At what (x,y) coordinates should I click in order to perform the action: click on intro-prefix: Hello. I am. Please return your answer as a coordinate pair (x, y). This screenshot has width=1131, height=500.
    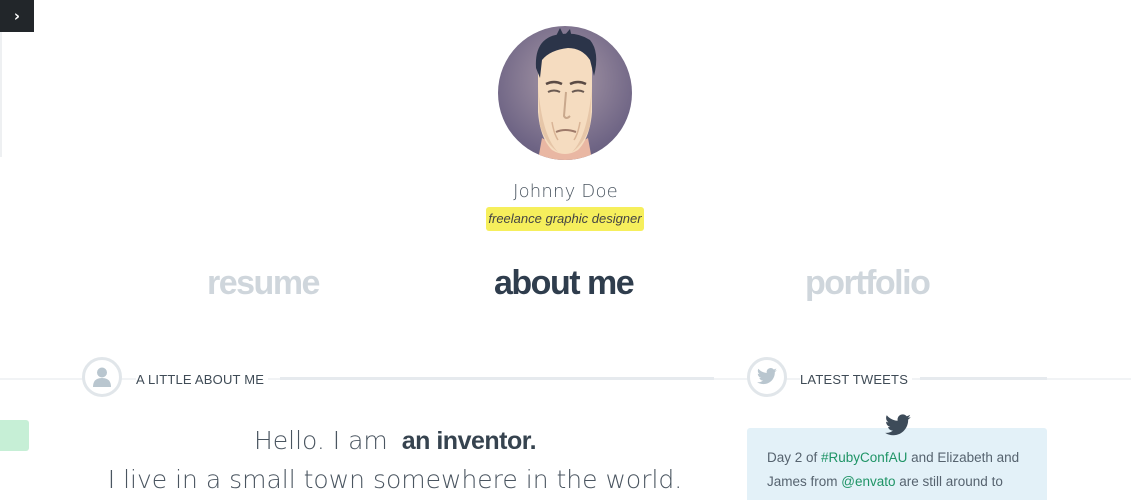
    Looking at the image, I should click on (320, 440).